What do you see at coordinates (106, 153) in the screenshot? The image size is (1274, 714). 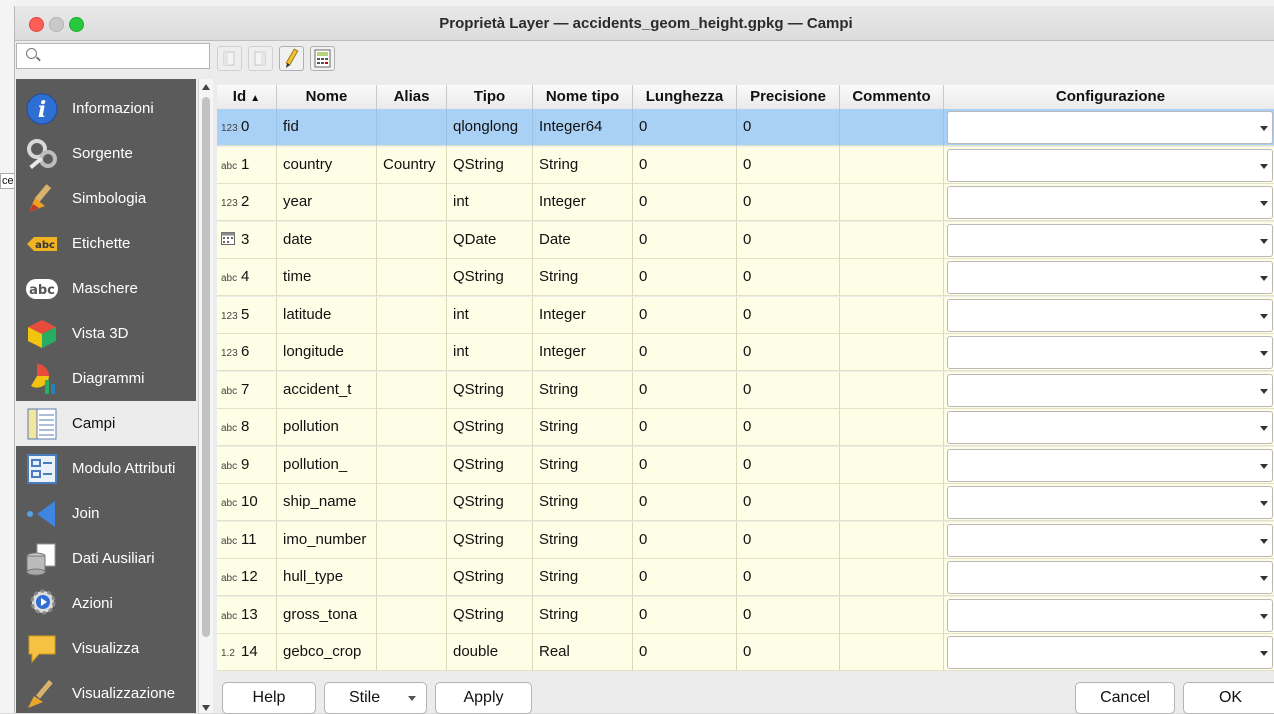 I see `sidebar-item-sorgente: Sorgente` at bounding box center [106, 153].